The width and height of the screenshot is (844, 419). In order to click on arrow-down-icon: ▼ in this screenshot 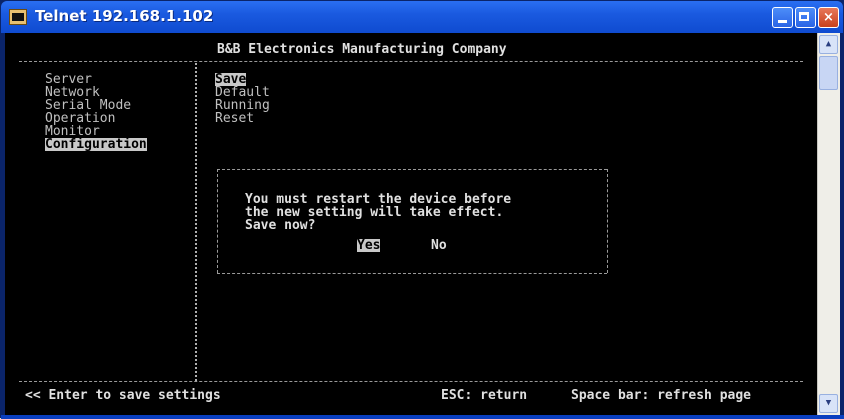, I will do `click(828, 403)`.